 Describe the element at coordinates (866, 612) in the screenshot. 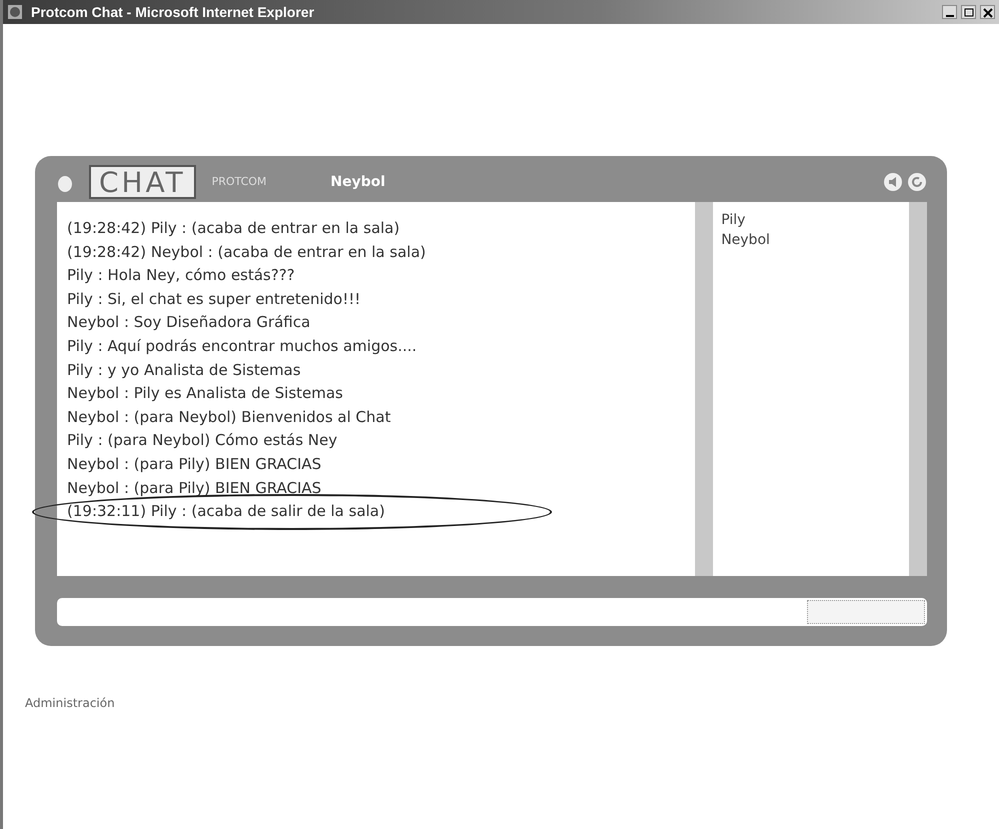

I see `send-button` at that location.